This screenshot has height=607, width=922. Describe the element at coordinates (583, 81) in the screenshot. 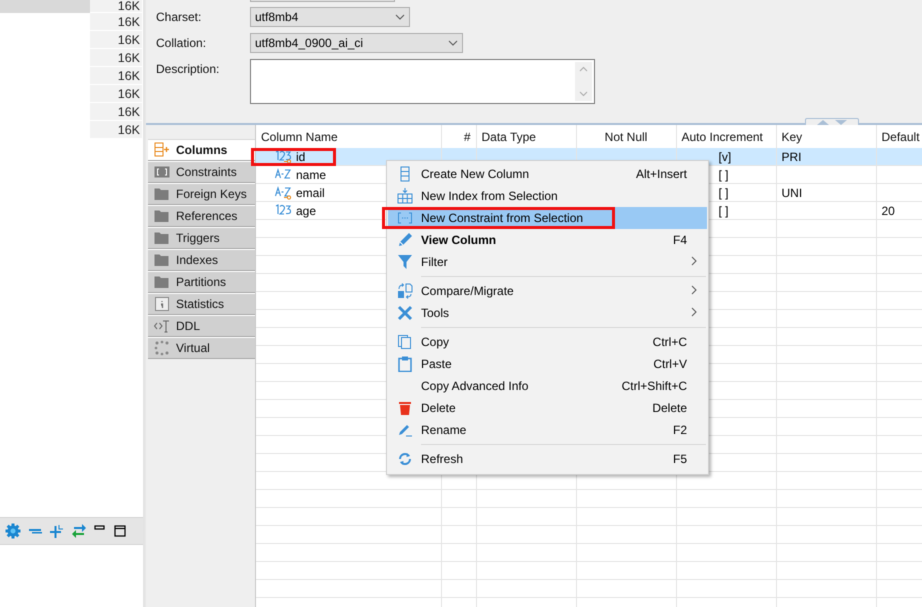

I see `scrollbar` at that location.